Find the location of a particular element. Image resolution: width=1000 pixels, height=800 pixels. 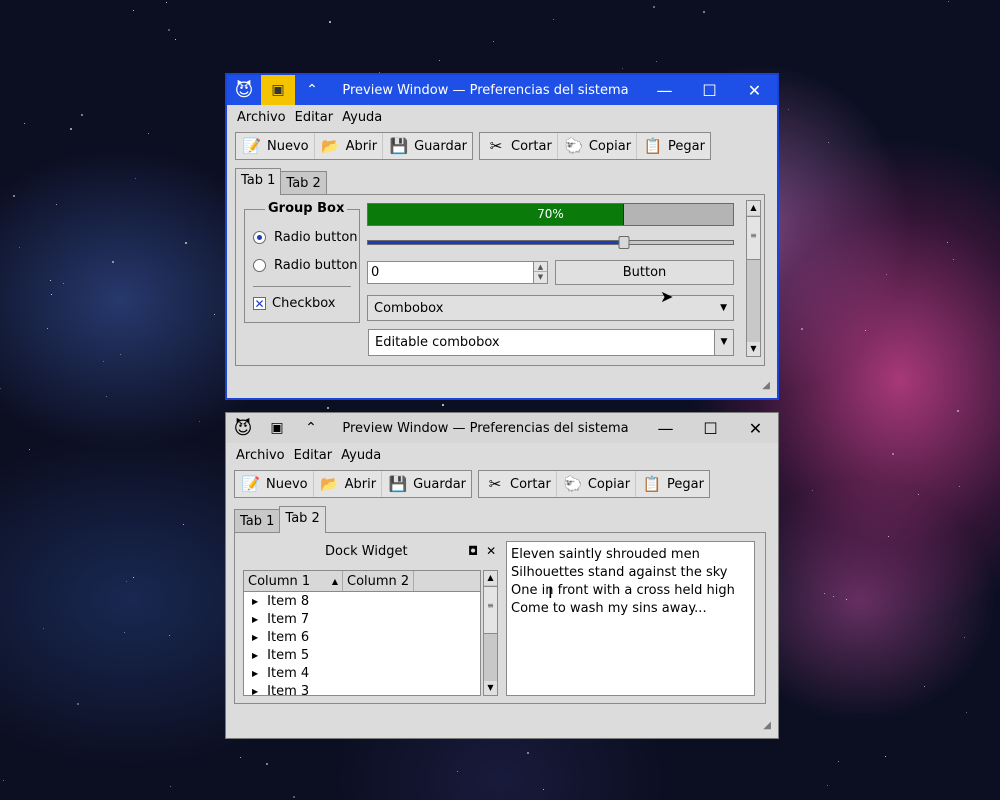

spinbox-value: 0 is located at coordinates (375, 272).